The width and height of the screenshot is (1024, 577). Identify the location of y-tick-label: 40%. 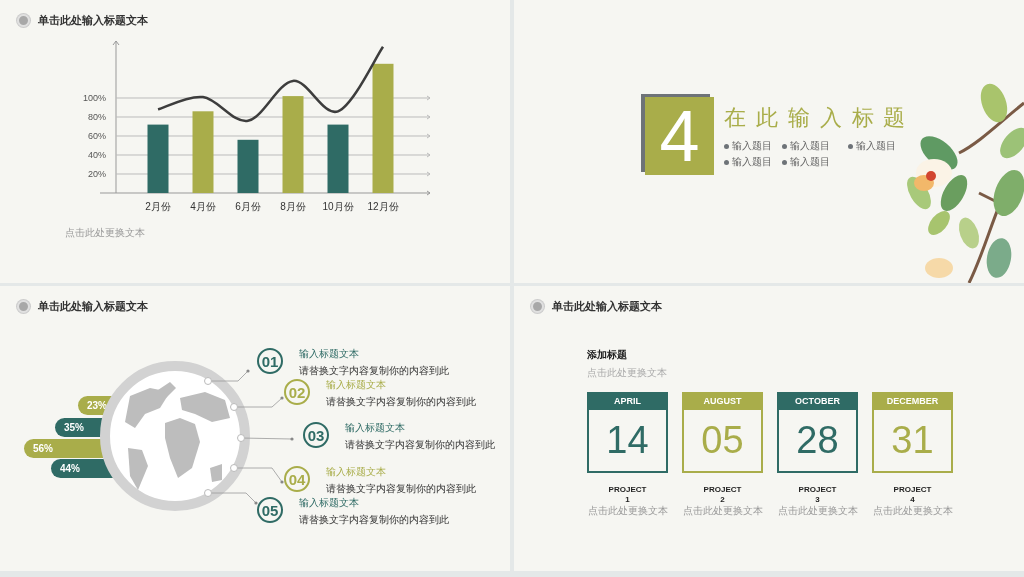
(97, 155).